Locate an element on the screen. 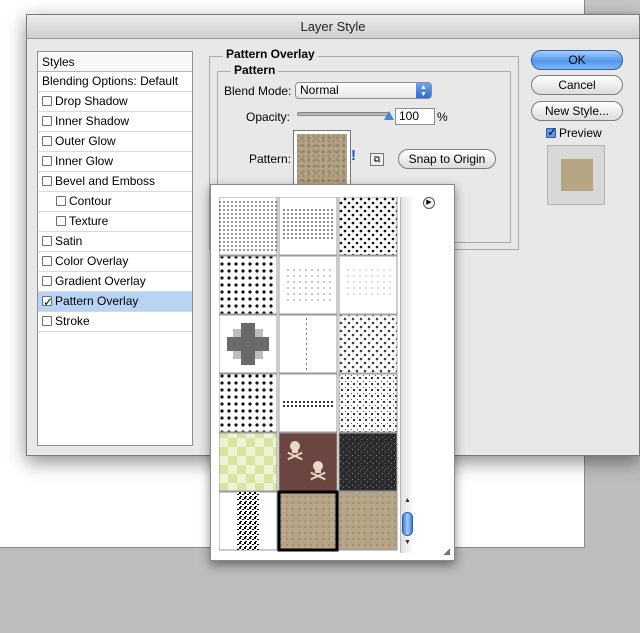 This screenshot has height=633, width=640. style-label: Stroke is located at coordinates (72, 321).